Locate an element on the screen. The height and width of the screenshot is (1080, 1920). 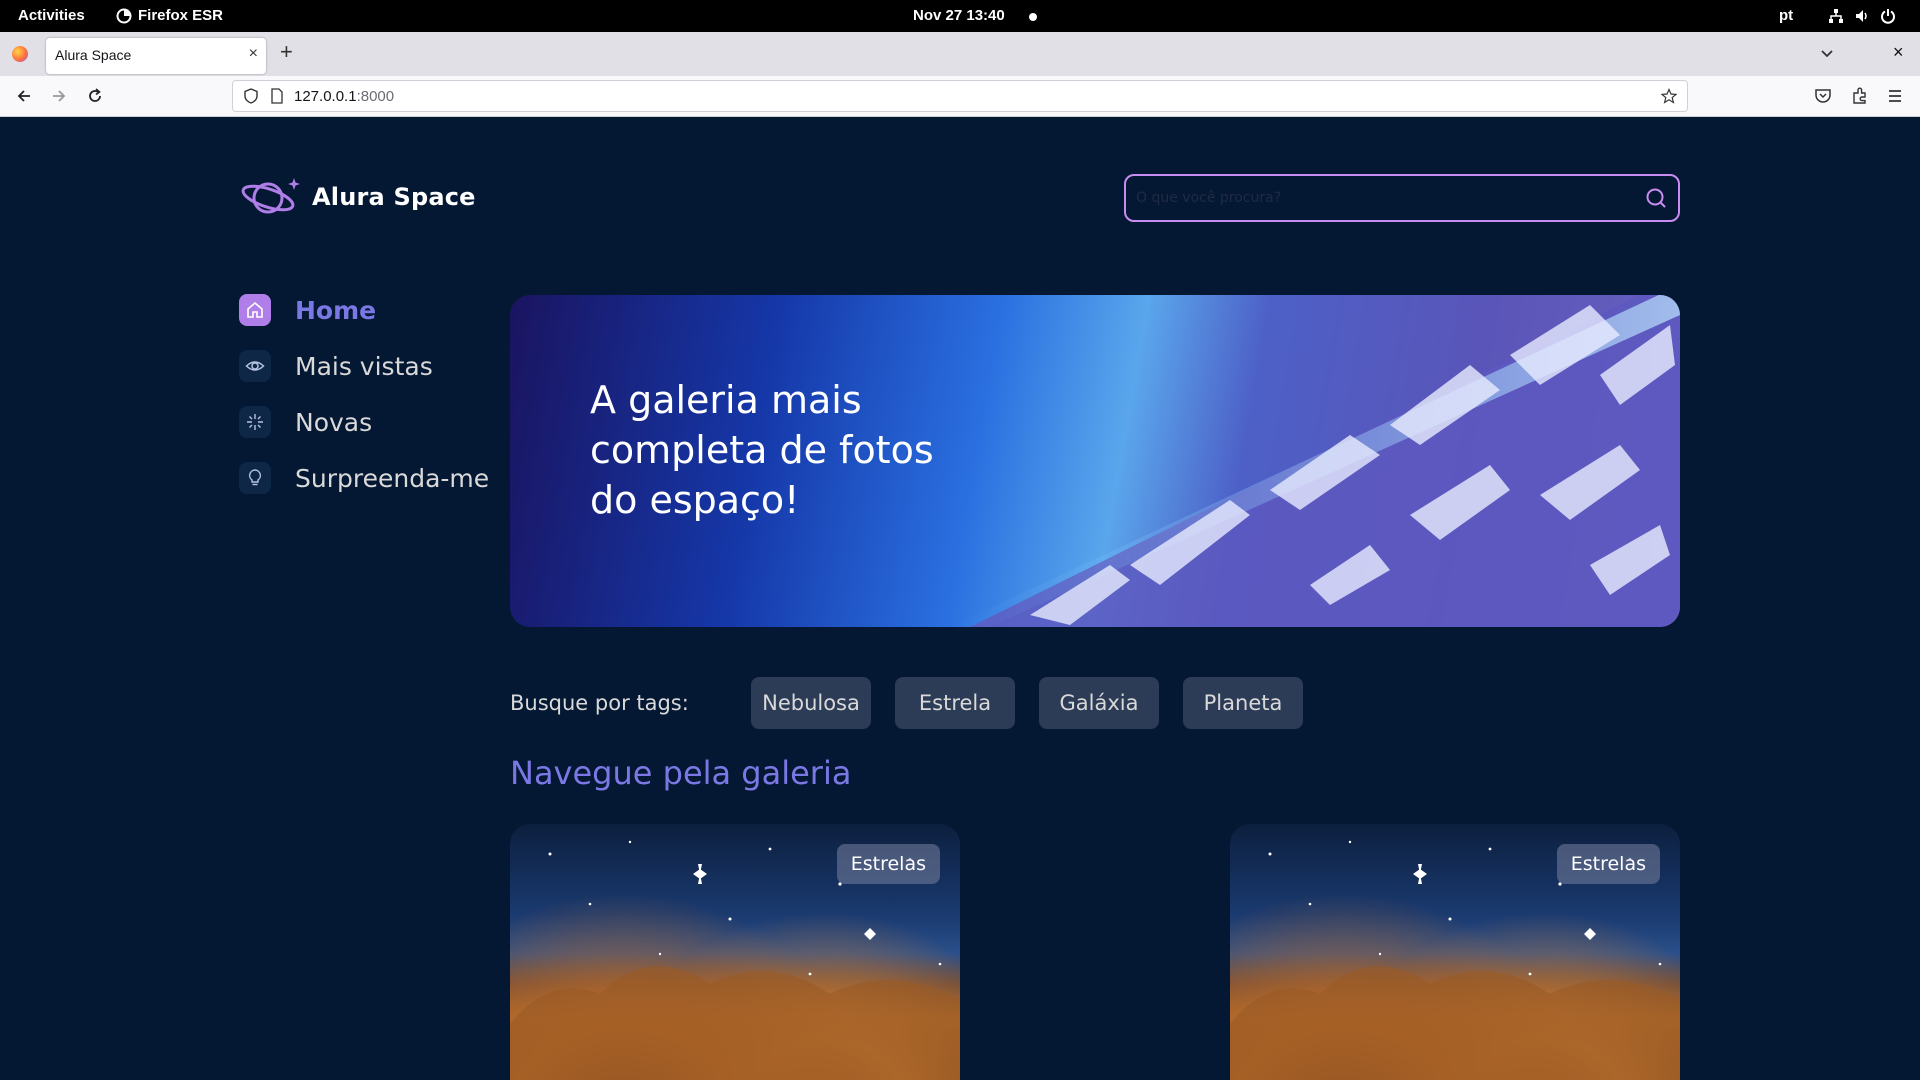
gallery-title: Navegue pela galeria is located at coordinates (681, 773).